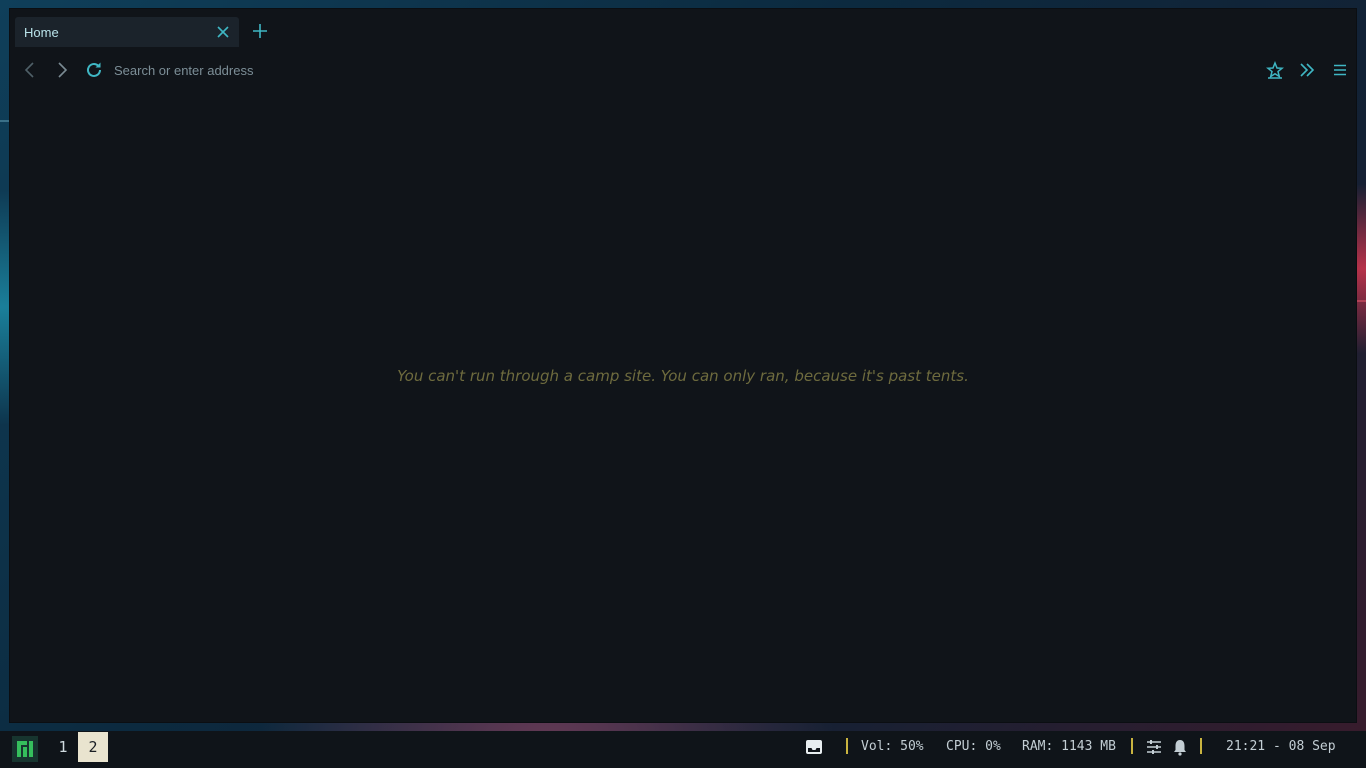 The image size is (1366, 768). What do you see at coordinates (973, 746) in the screenshot?
I see `cpu-status: CPU: 0%` at bounding box center [973, 746].